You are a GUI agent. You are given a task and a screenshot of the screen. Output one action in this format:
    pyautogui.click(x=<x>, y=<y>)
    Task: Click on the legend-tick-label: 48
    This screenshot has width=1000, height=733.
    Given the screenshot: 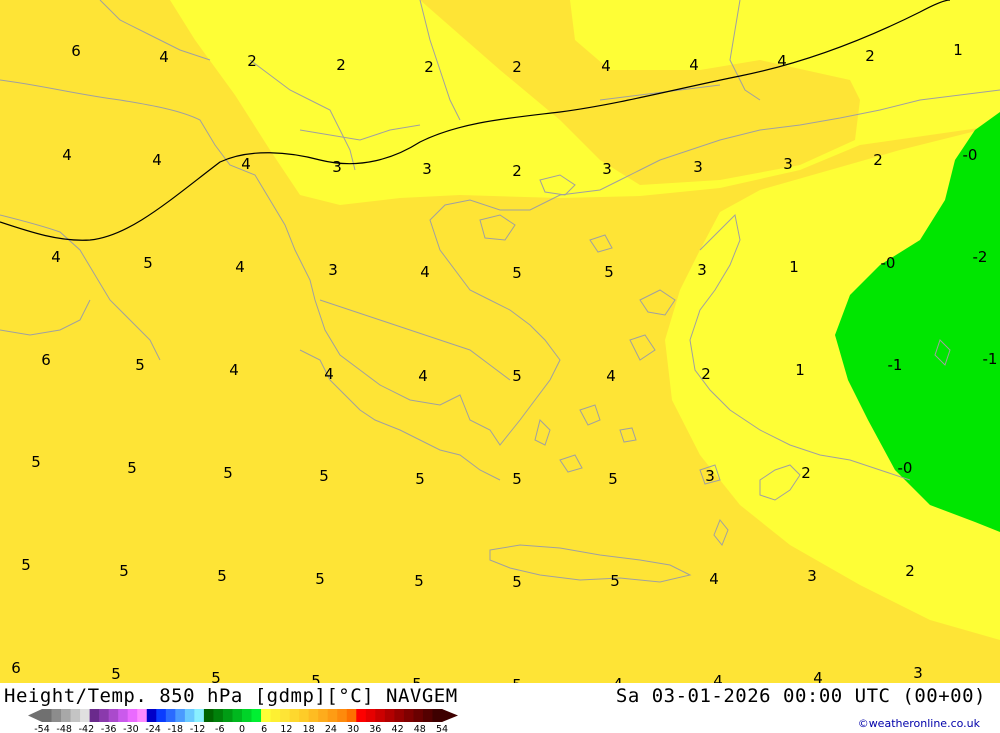 What is the action you would take?
    pyautogui.click(x=420, y=728)
    